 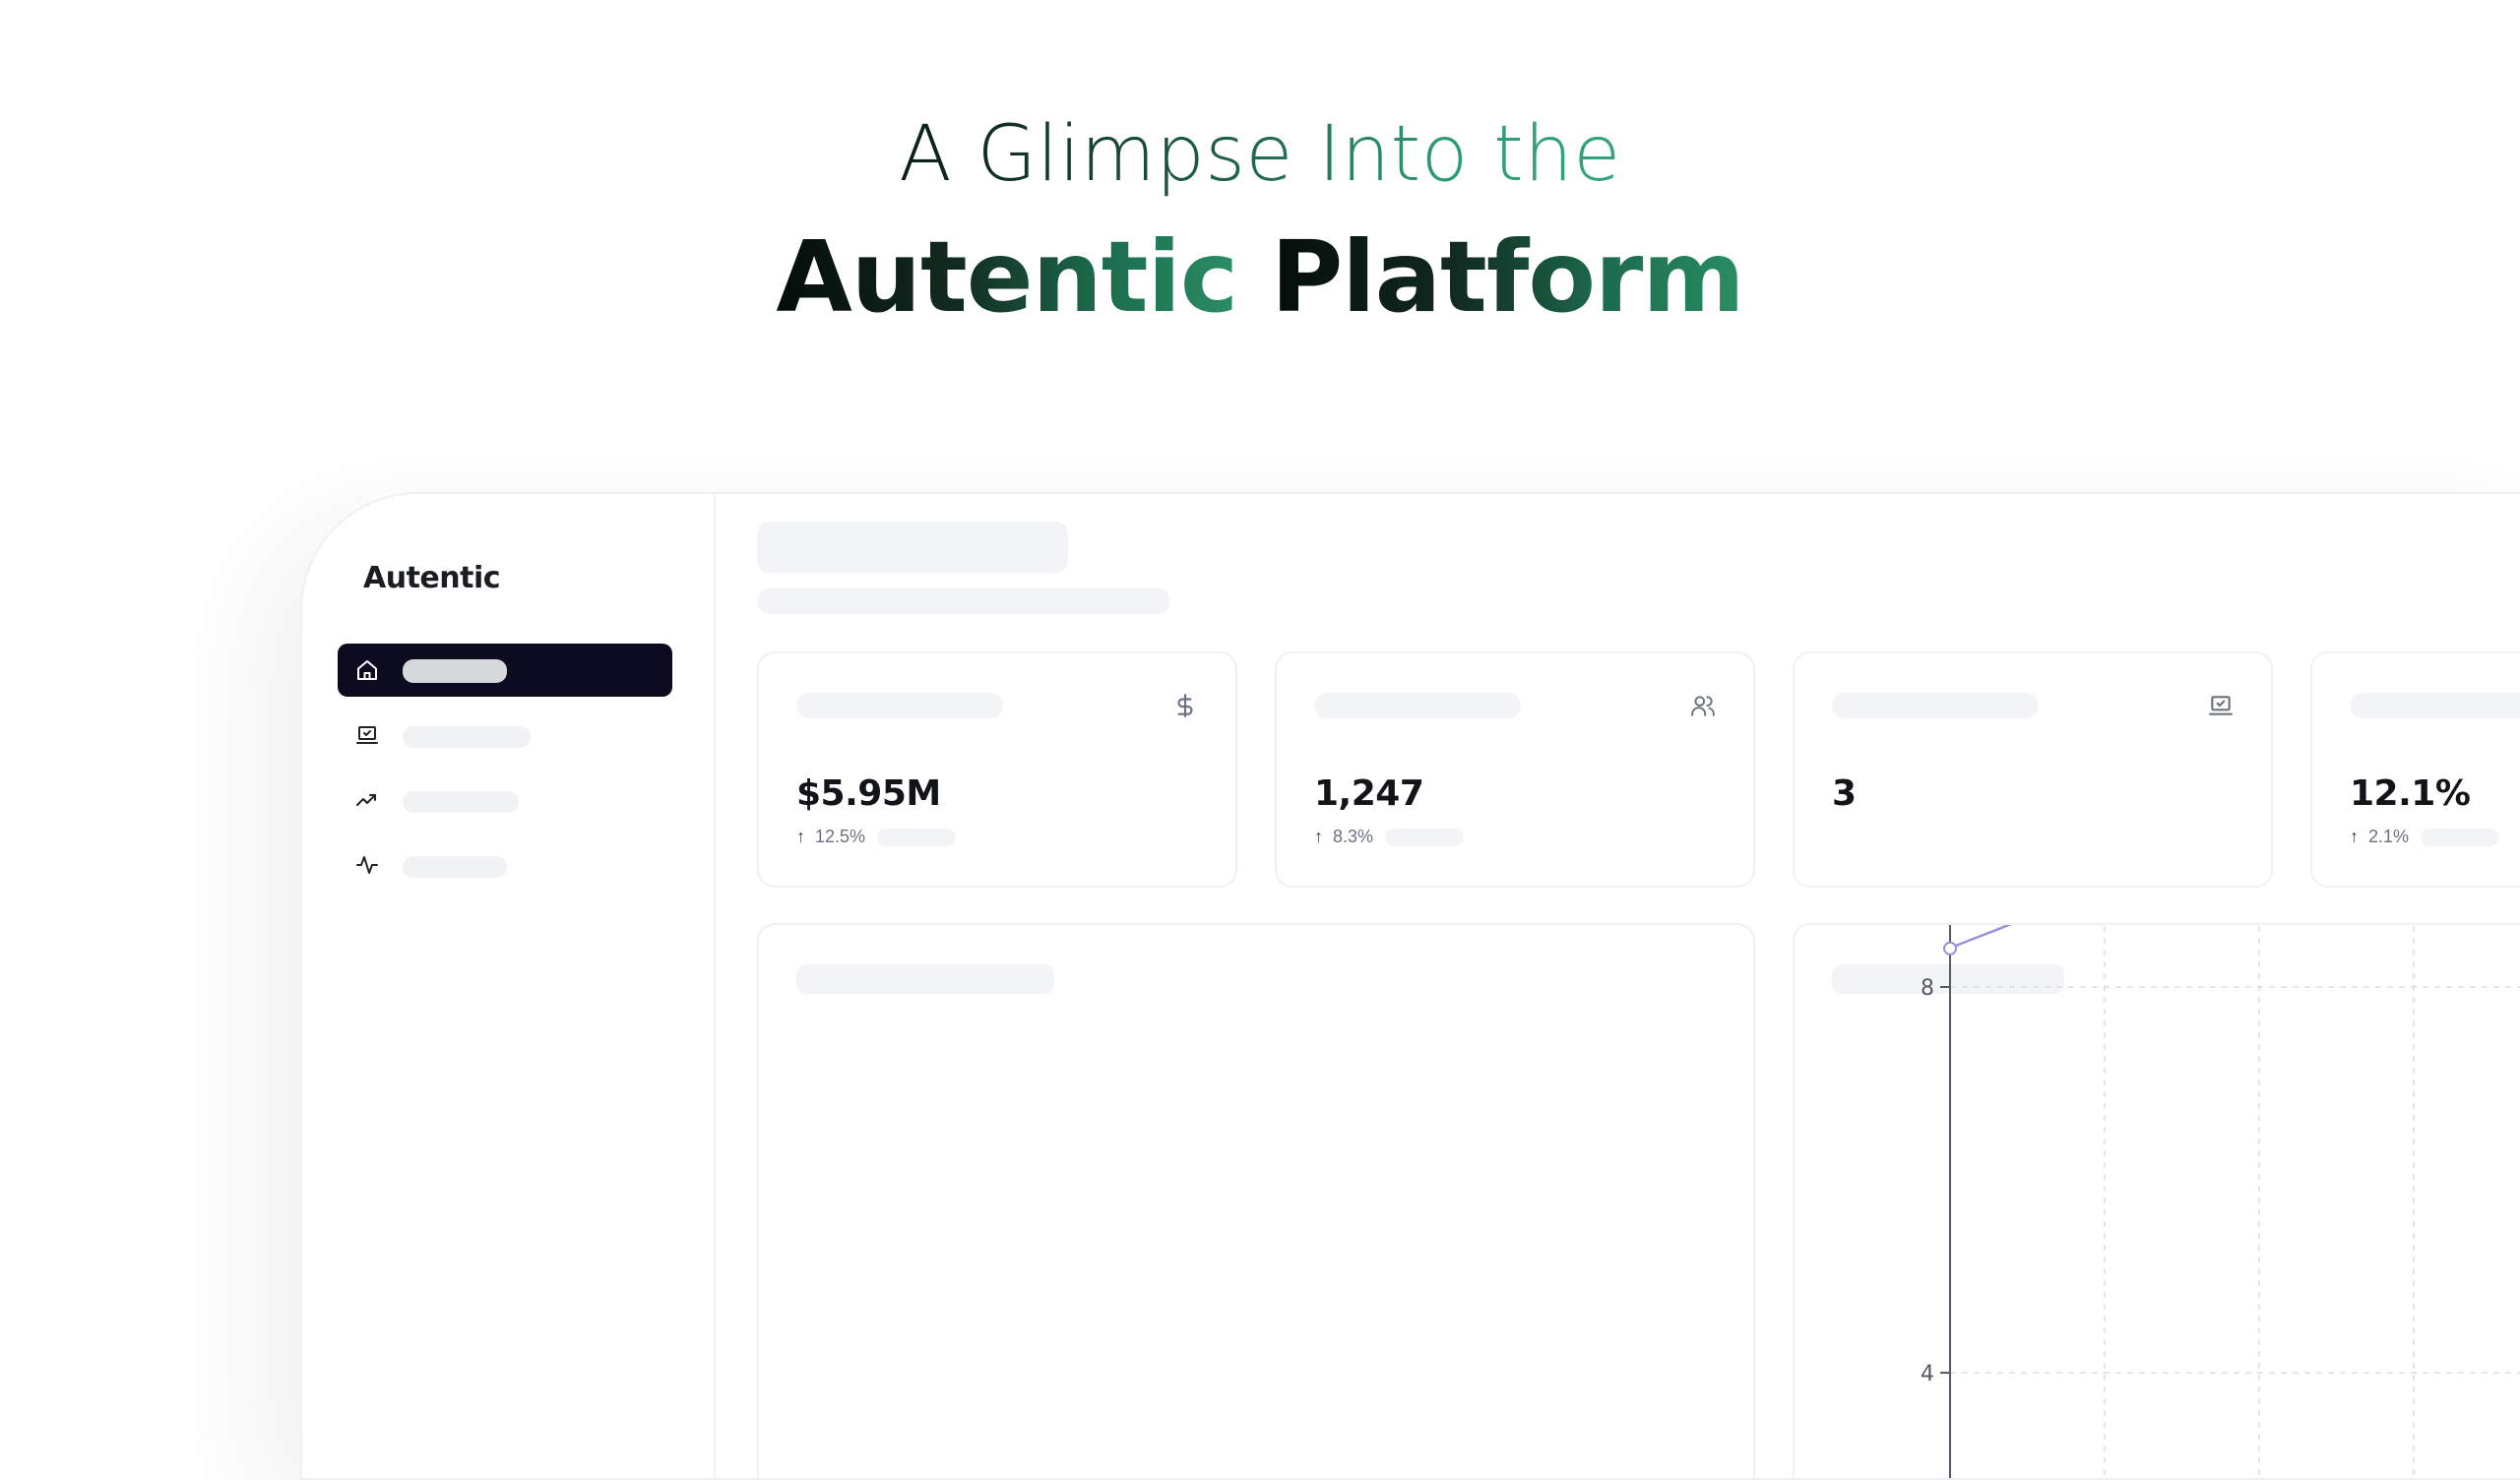 What do you see at coordinates (1260, 154) in the screenshot?
I see `hero-subtitle: A Glimpse Into the` at bounding box center [1260, 154].